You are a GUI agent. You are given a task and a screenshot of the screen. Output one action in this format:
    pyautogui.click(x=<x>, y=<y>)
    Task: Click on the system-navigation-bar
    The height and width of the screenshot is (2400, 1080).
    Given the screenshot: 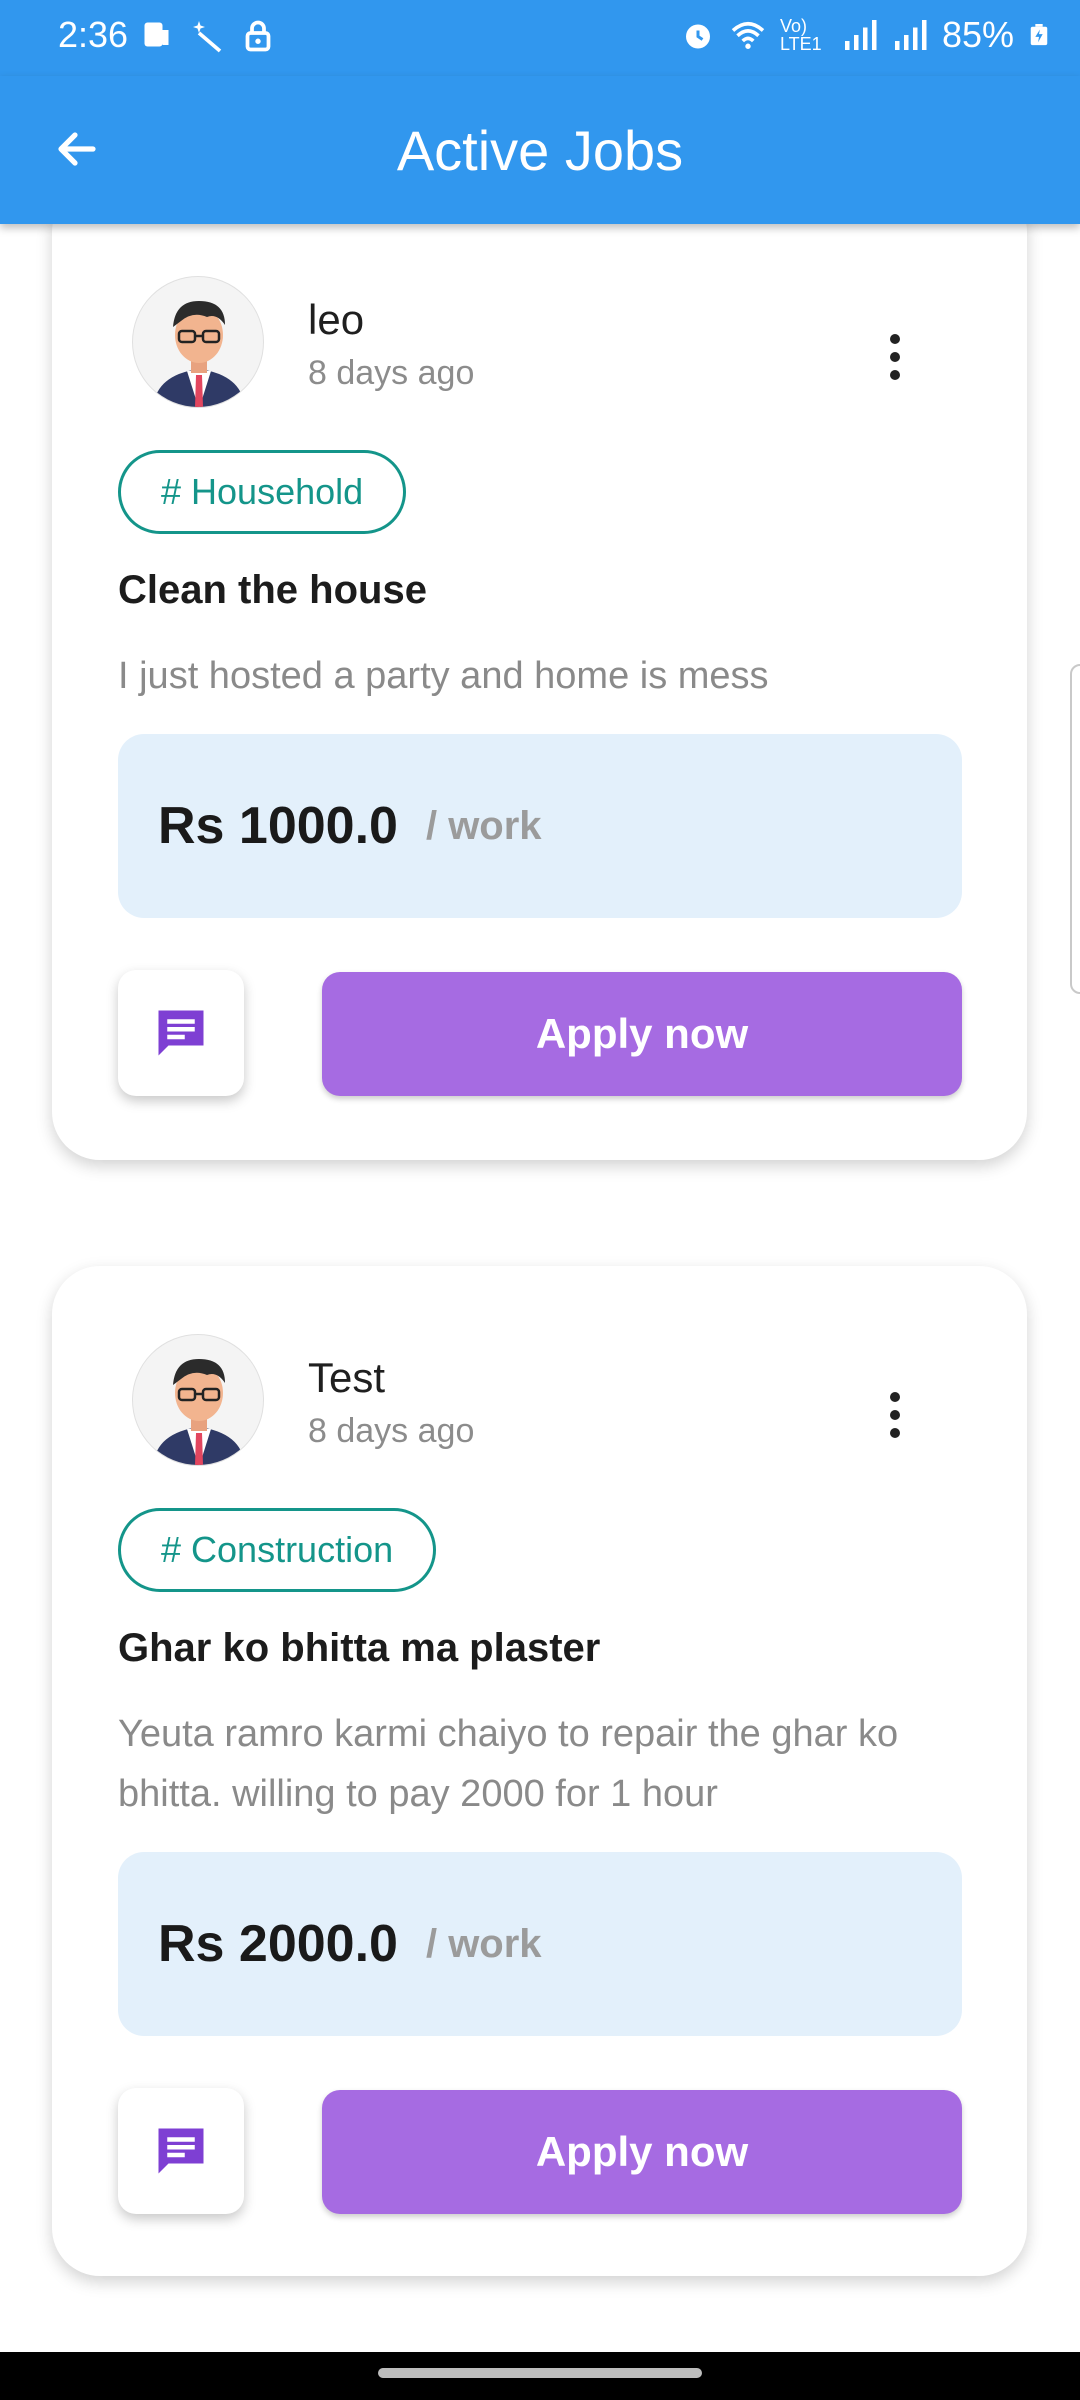 What is the action you would take?
    pyautogui.click(x=540, y=2376)
    